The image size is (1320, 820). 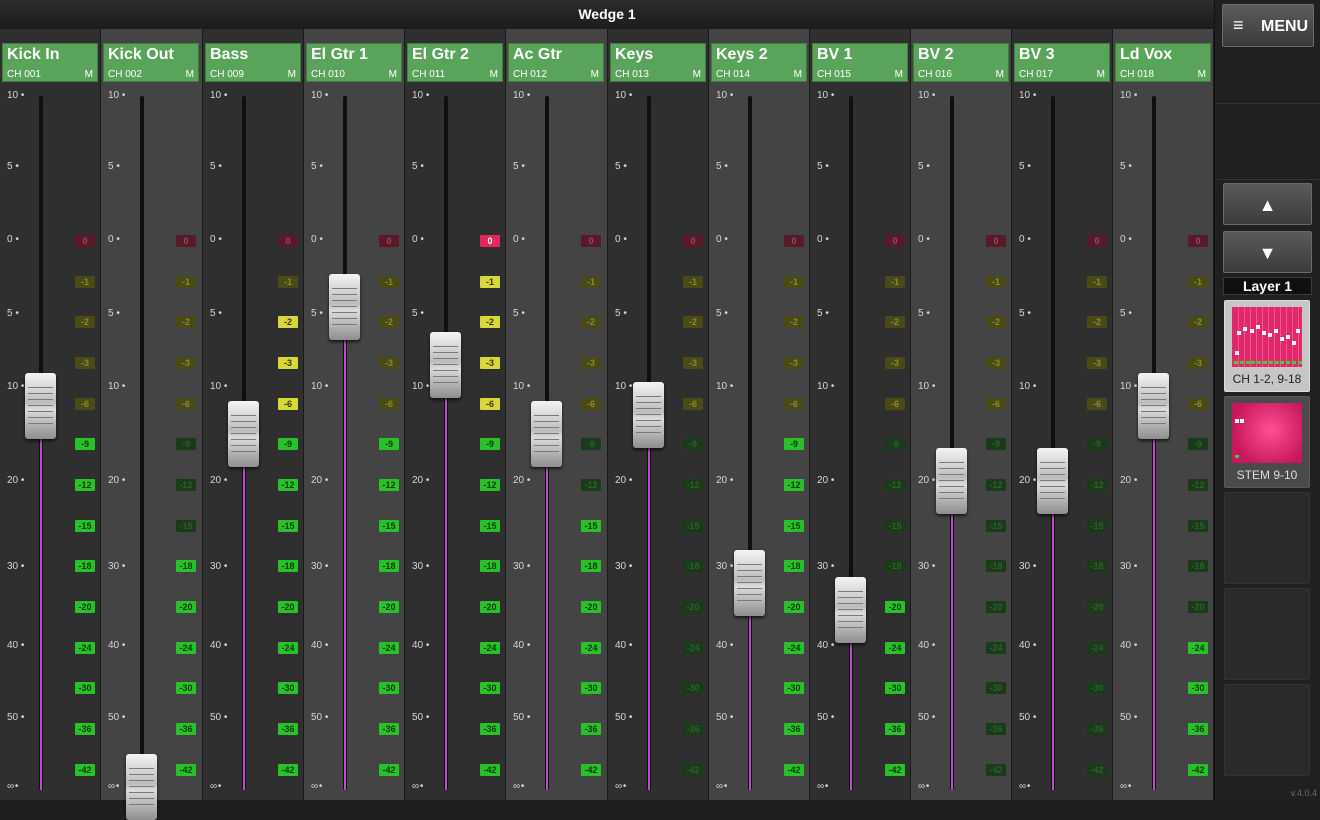 I want to click on channel-header: BV 3 CH 017 M, so click(x=1062, y=62).